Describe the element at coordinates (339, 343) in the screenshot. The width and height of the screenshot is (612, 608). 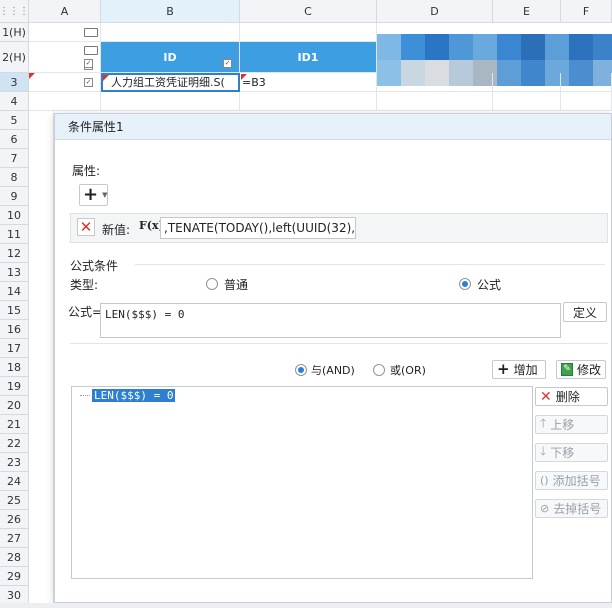
I see `section-divider` at that location.